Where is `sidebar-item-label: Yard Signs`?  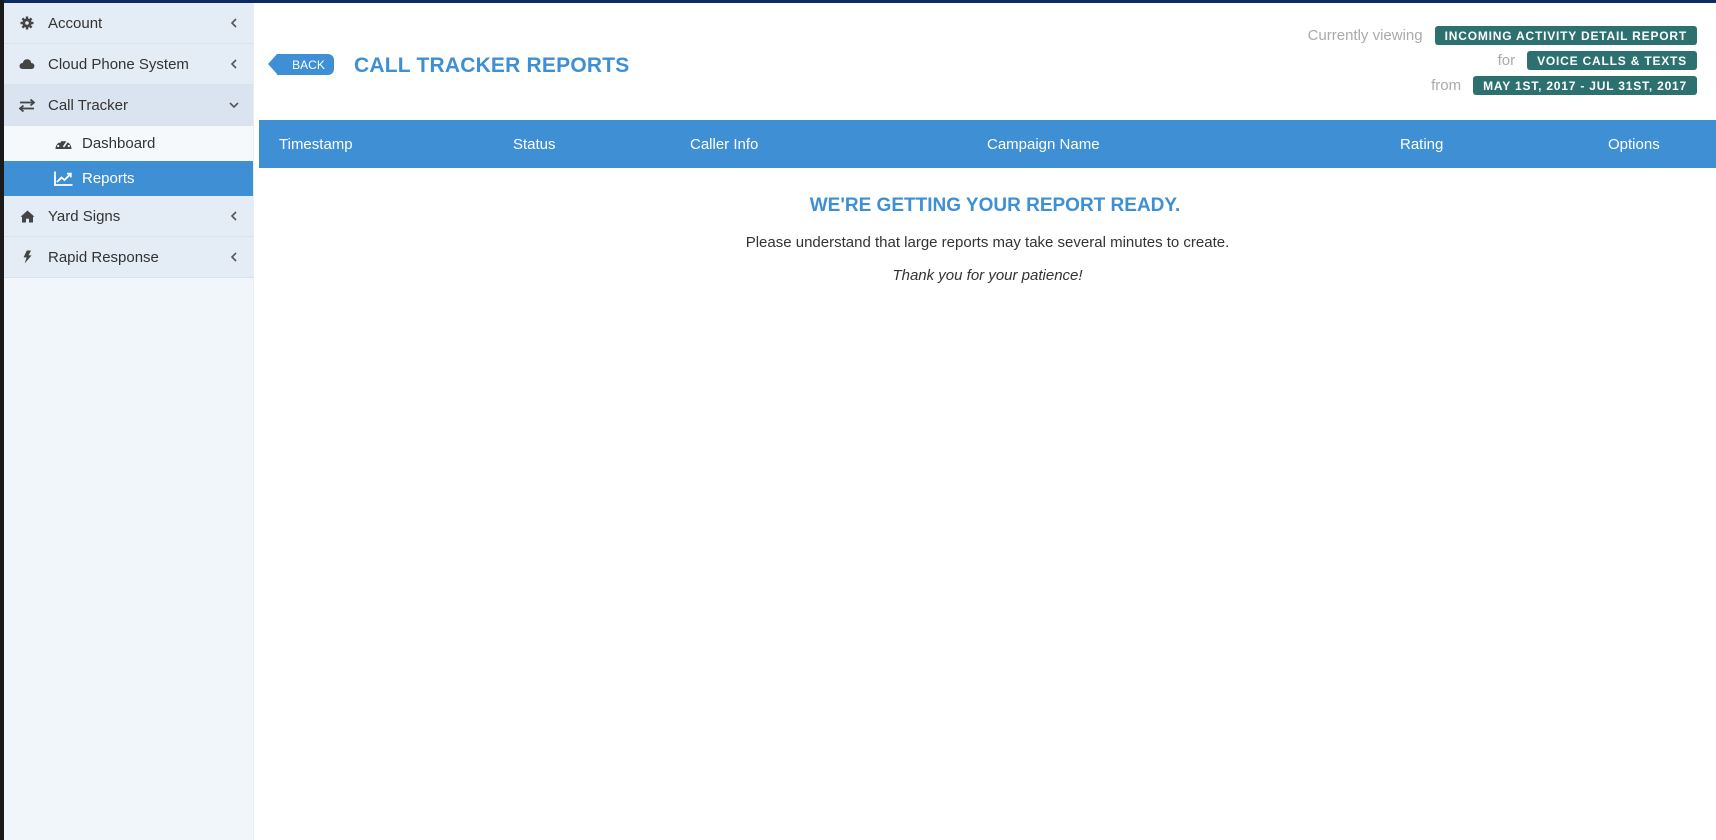 sidebar-item-label: Yard Signs is located at coordinates (84, 216).